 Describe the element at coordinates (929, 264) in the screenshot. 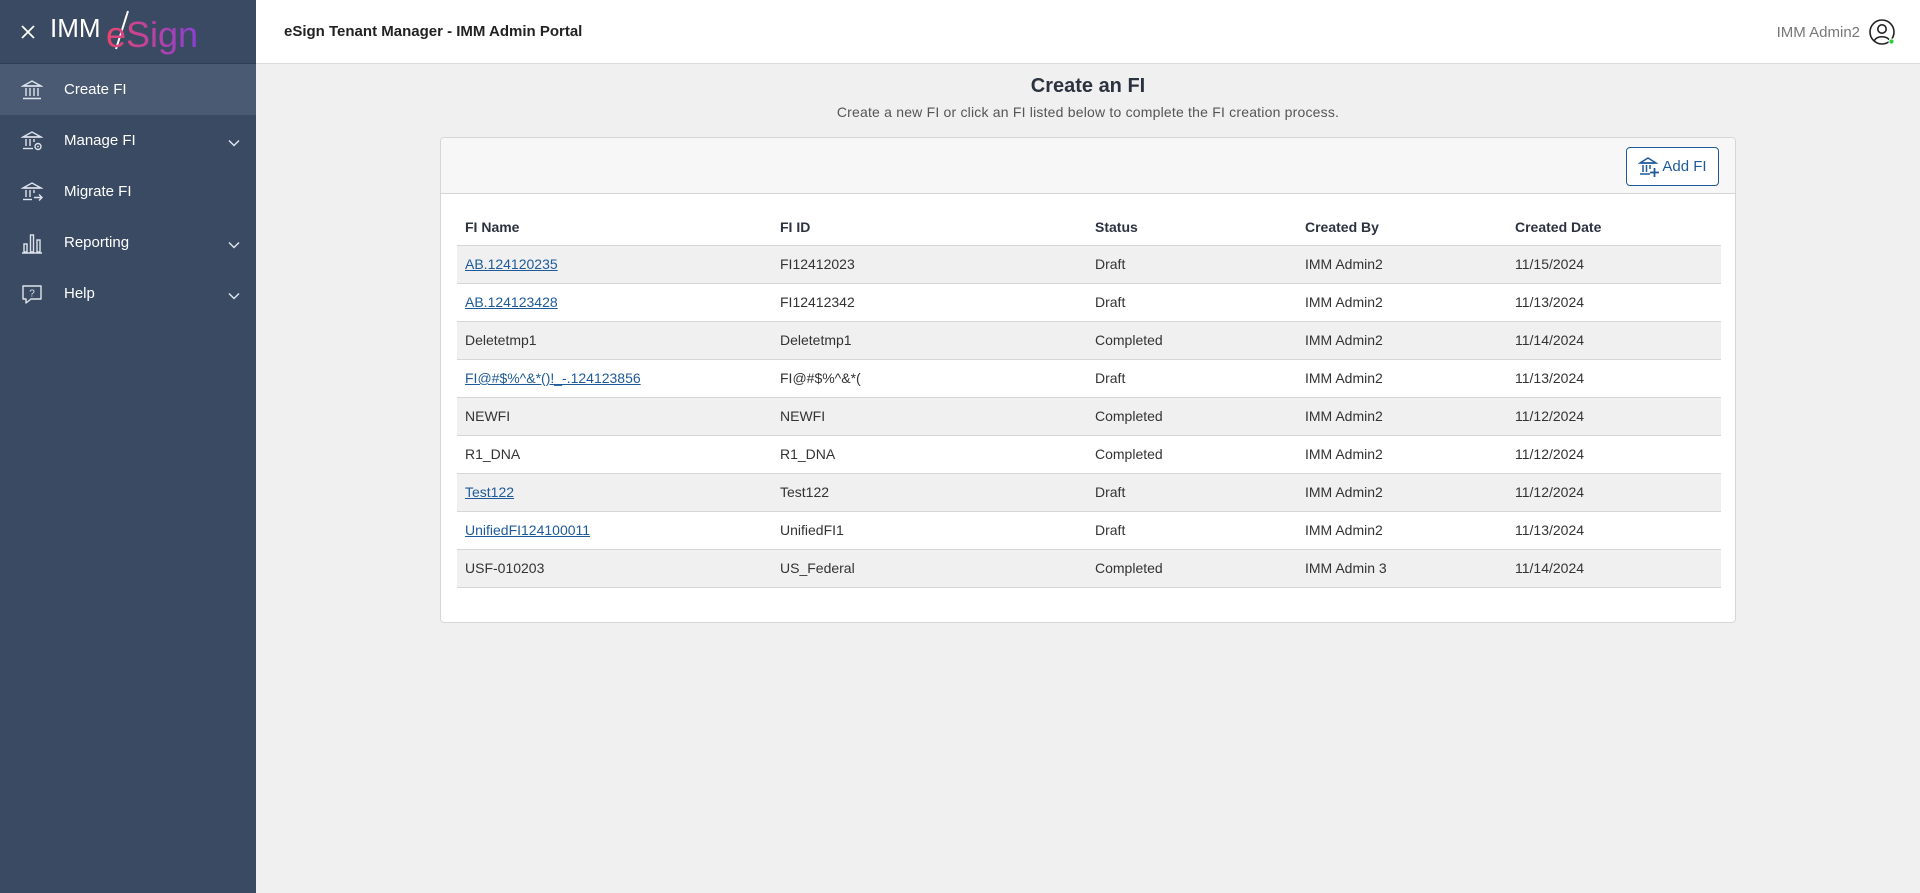

I see `cell-fi-id: FI12412023` at that location.